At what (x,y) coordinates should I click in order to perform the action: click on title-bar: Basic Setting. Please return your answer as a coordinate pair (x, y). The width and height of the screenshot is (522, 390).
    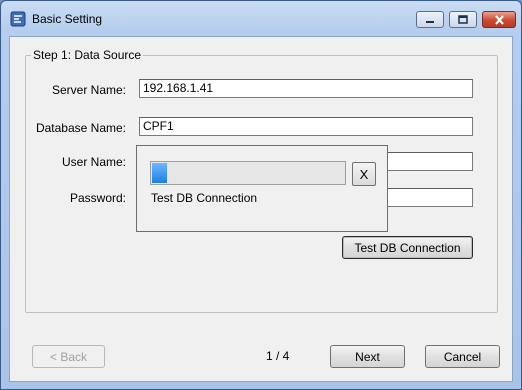
    Looking at the image, I should click on (261, 18).